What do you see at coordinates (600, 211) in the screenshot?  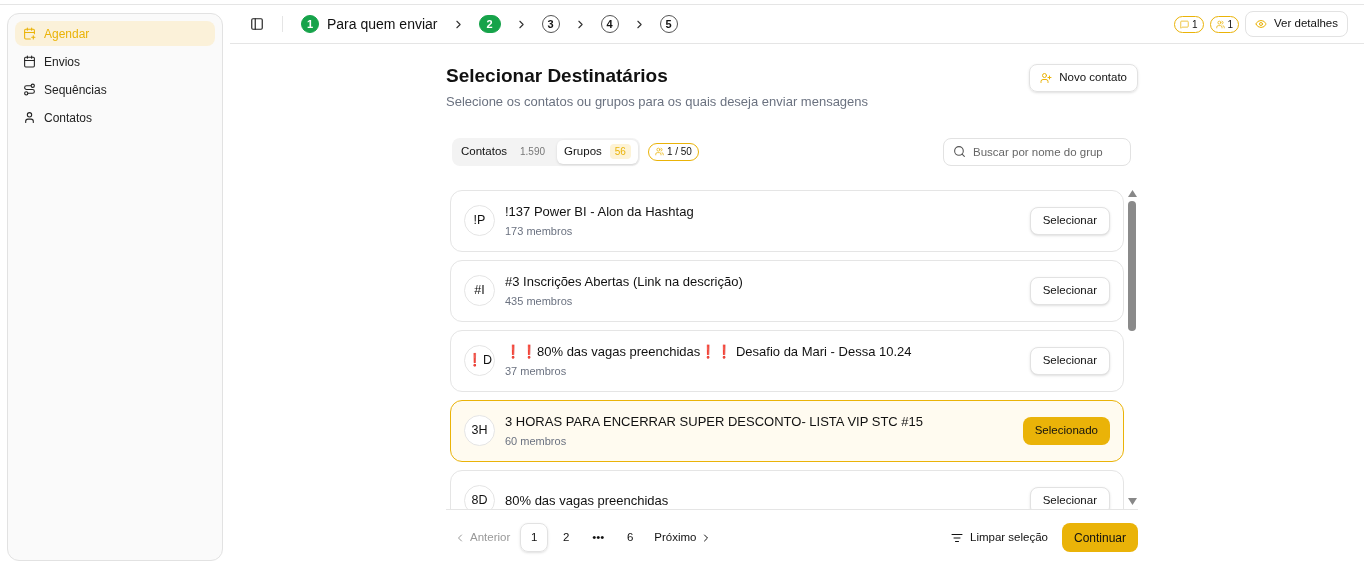 I see `group-name: !137 Power BI - Alon da Hashtag` at bounding box center [600, 211].